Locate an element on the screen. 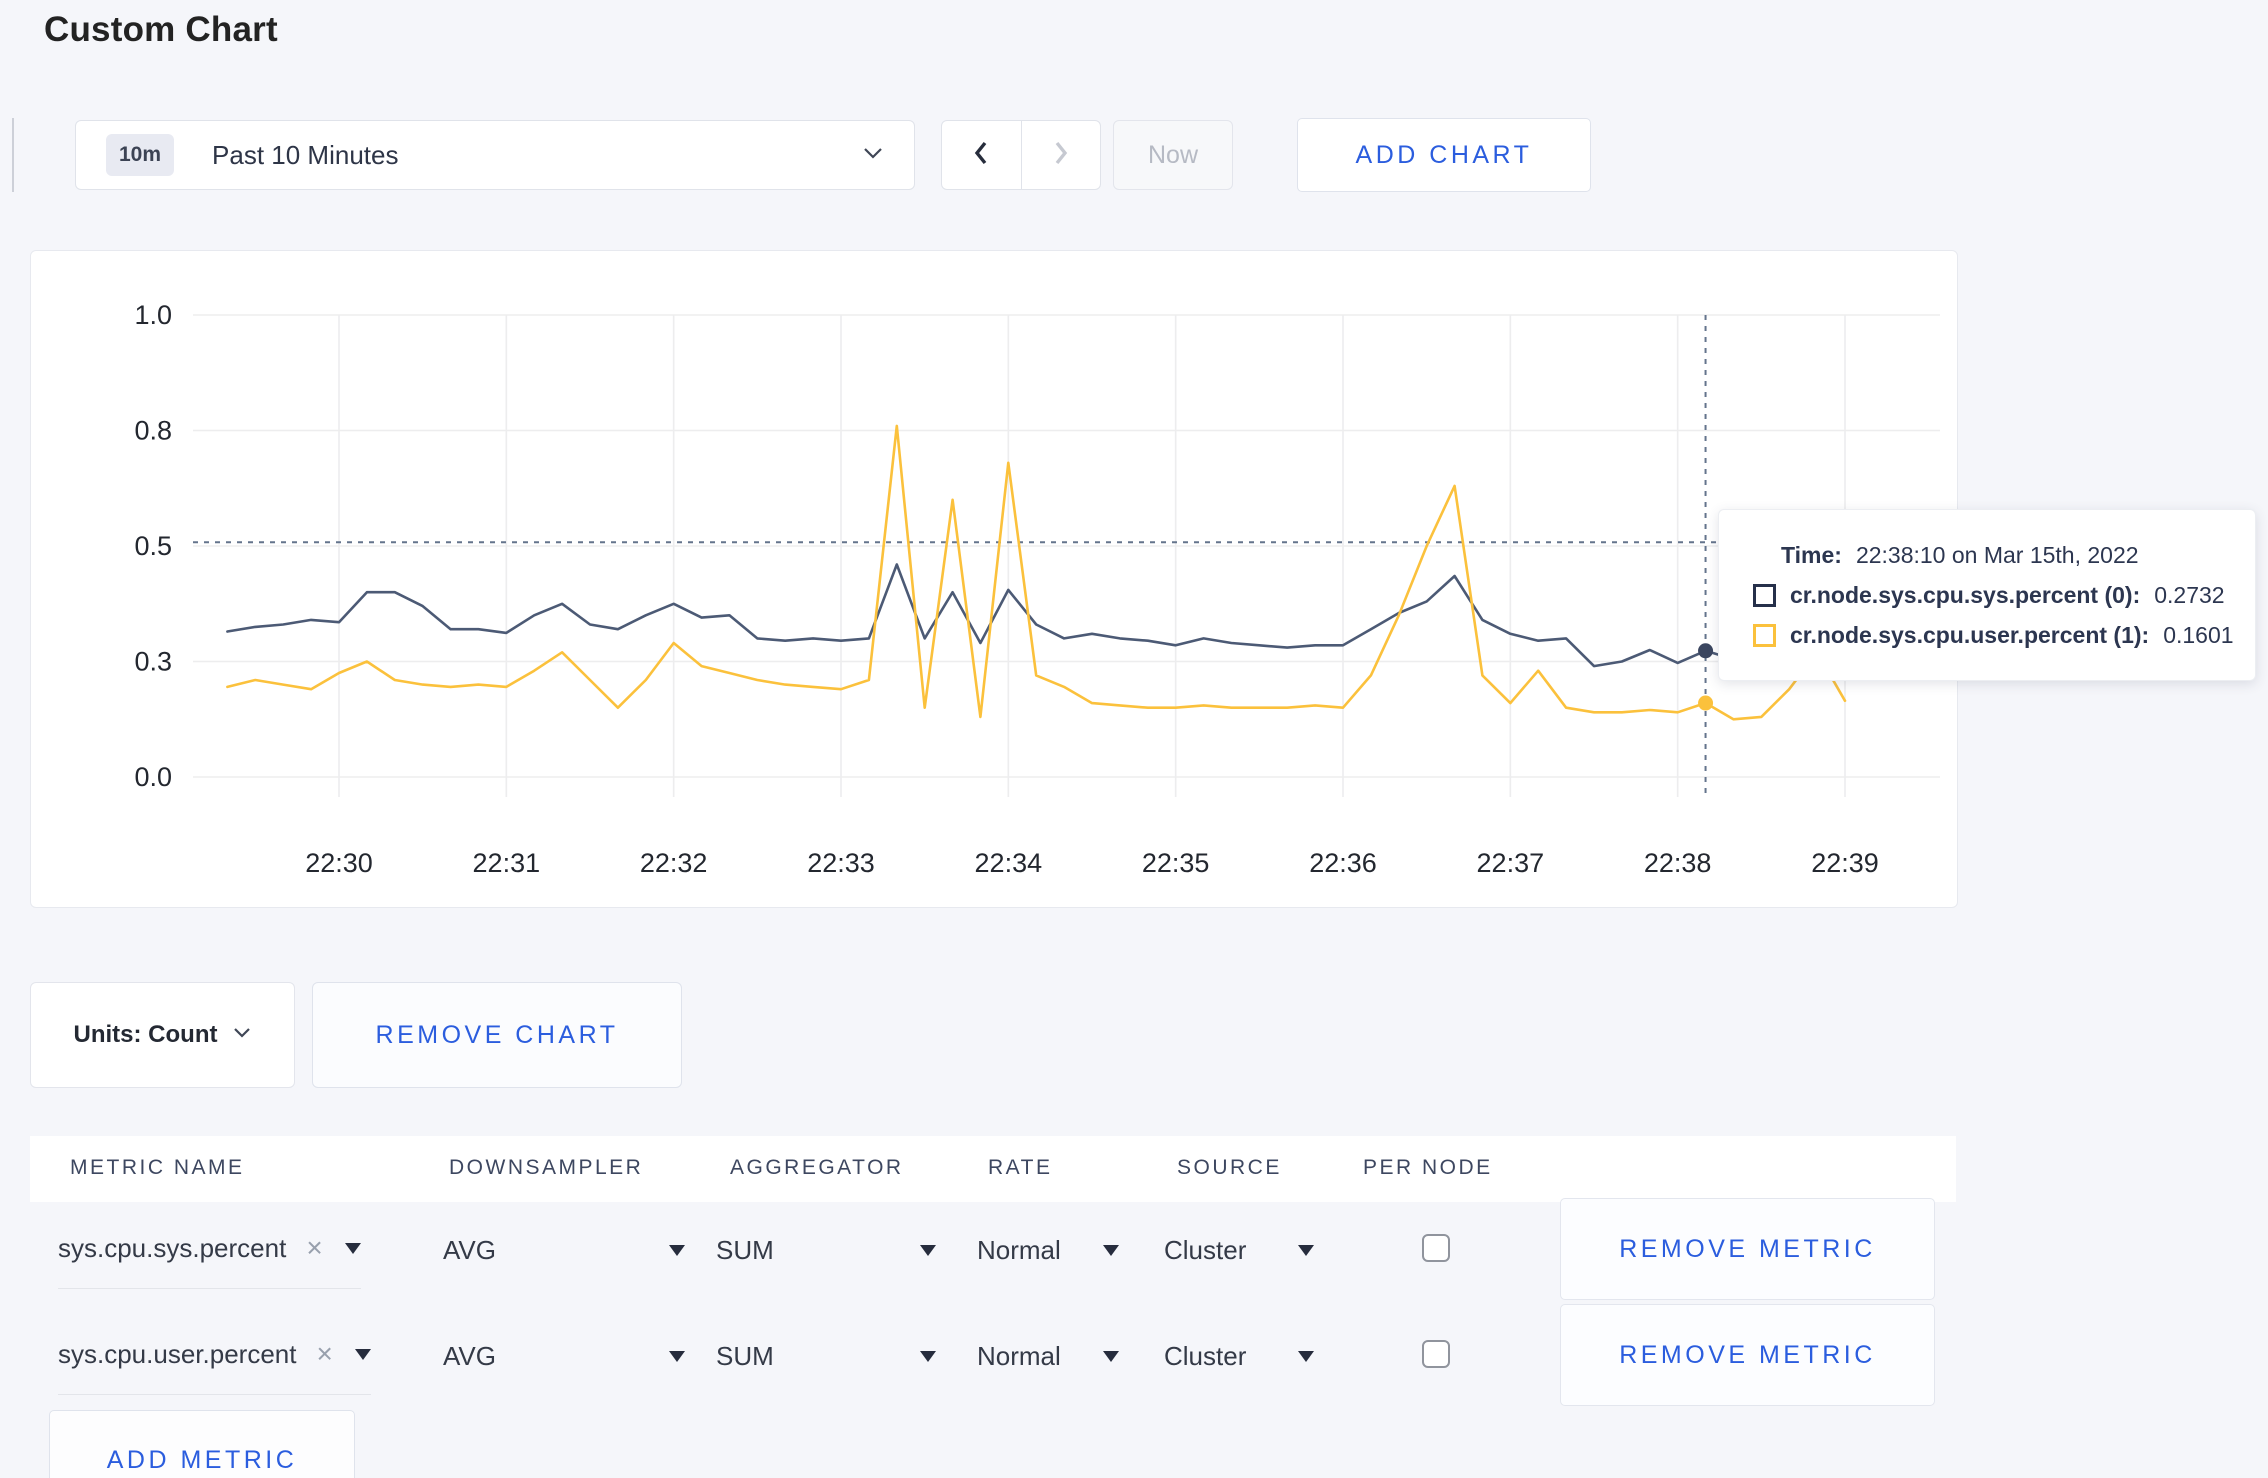  chevron-left-icon is located at coordinates (981, 155).